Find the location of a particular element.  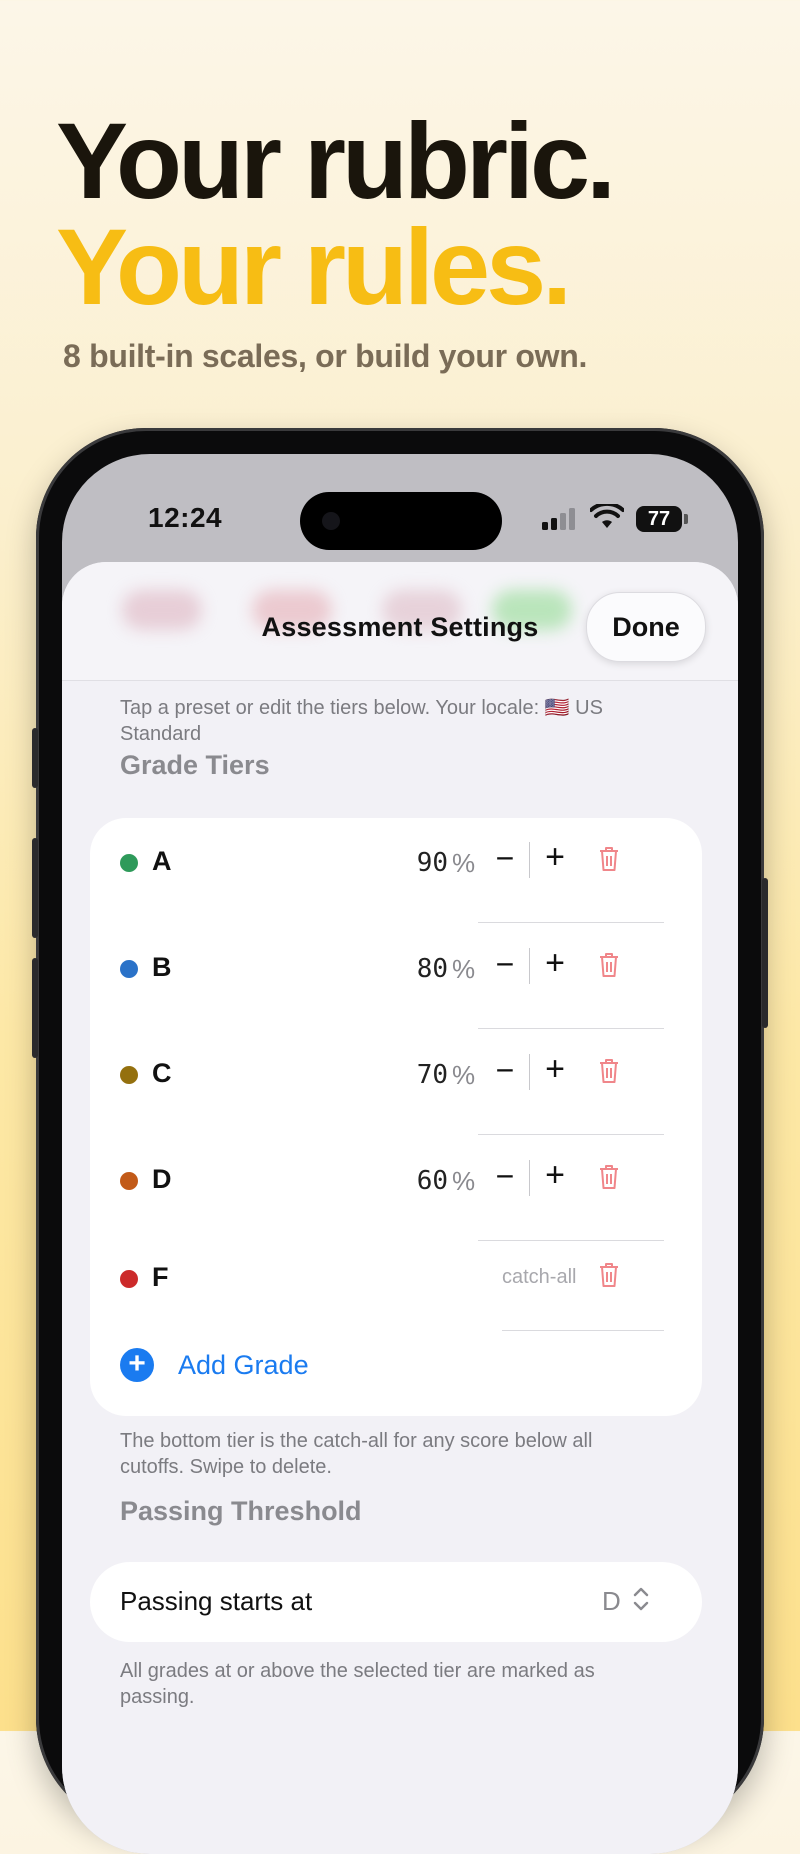

passing-label: Passing starts at is located at coordinates (216, 1601).